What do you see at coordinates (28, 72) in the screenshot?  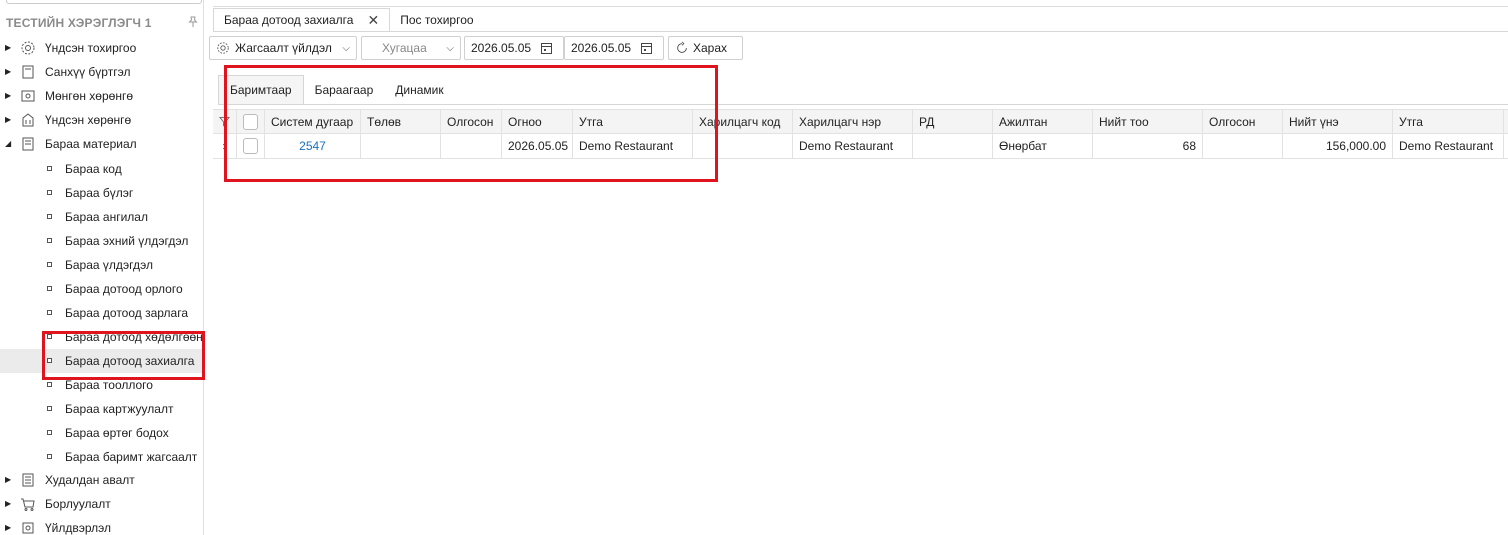 I see `ledger-icon` at bounding box center [28, 72].